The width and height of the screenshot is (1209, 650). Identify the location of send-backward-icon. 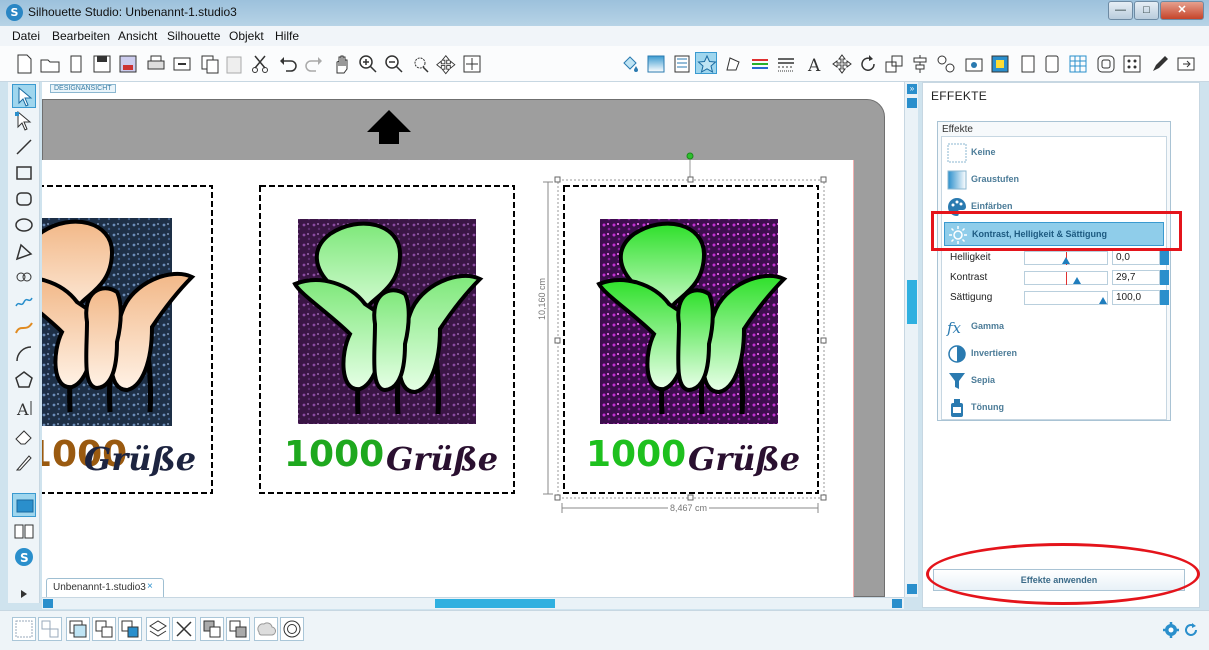
(212, 629).